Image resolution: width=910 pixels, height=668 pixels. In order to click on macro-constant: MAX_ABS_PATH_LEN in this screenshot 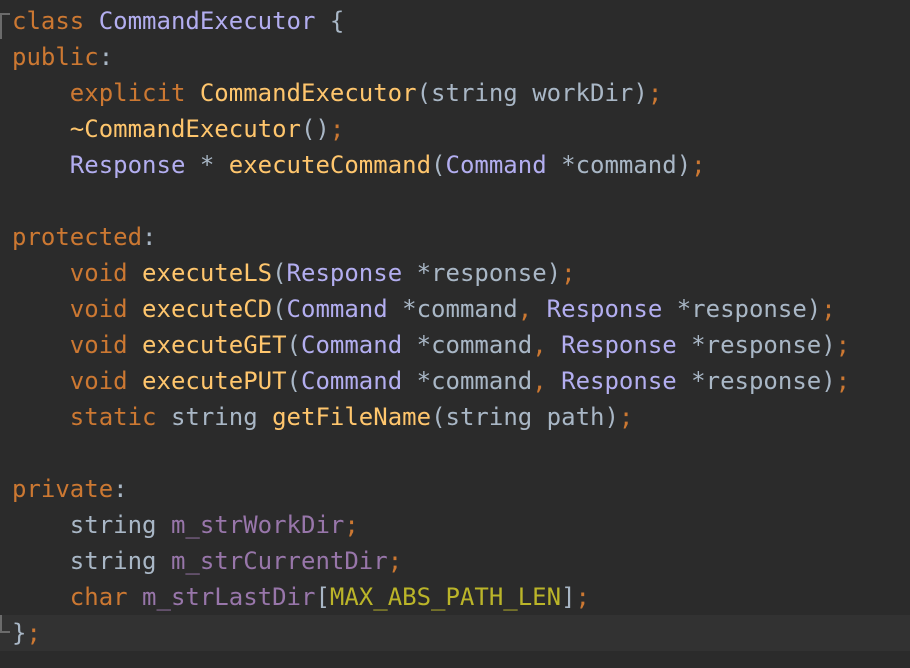, I will do `click(445, 597)`.